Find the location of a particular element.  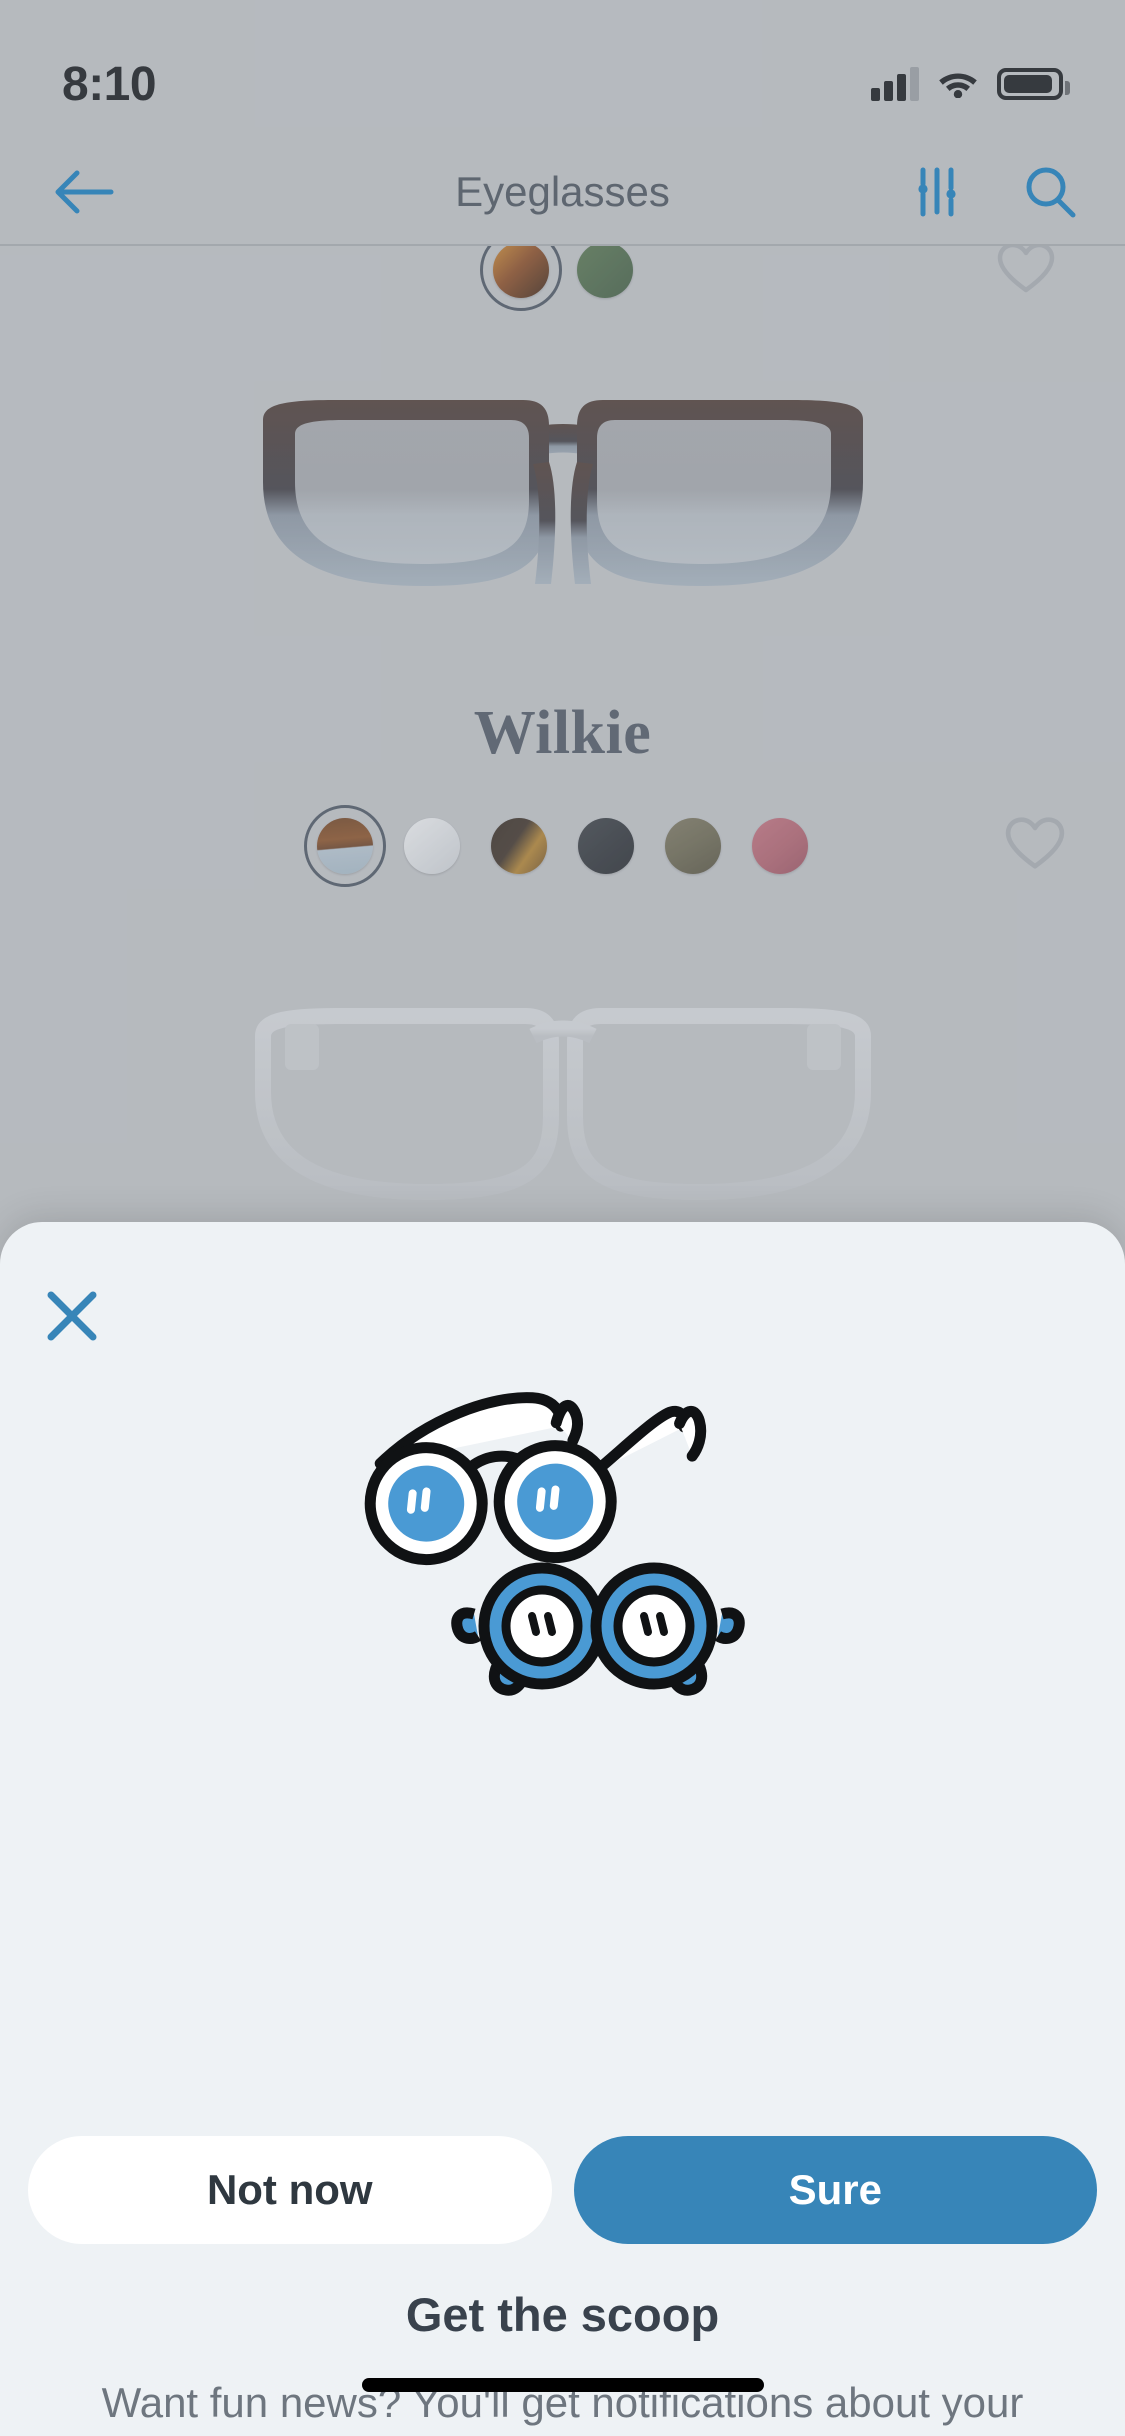

battery-icon is located at coordinates (1033, 84).